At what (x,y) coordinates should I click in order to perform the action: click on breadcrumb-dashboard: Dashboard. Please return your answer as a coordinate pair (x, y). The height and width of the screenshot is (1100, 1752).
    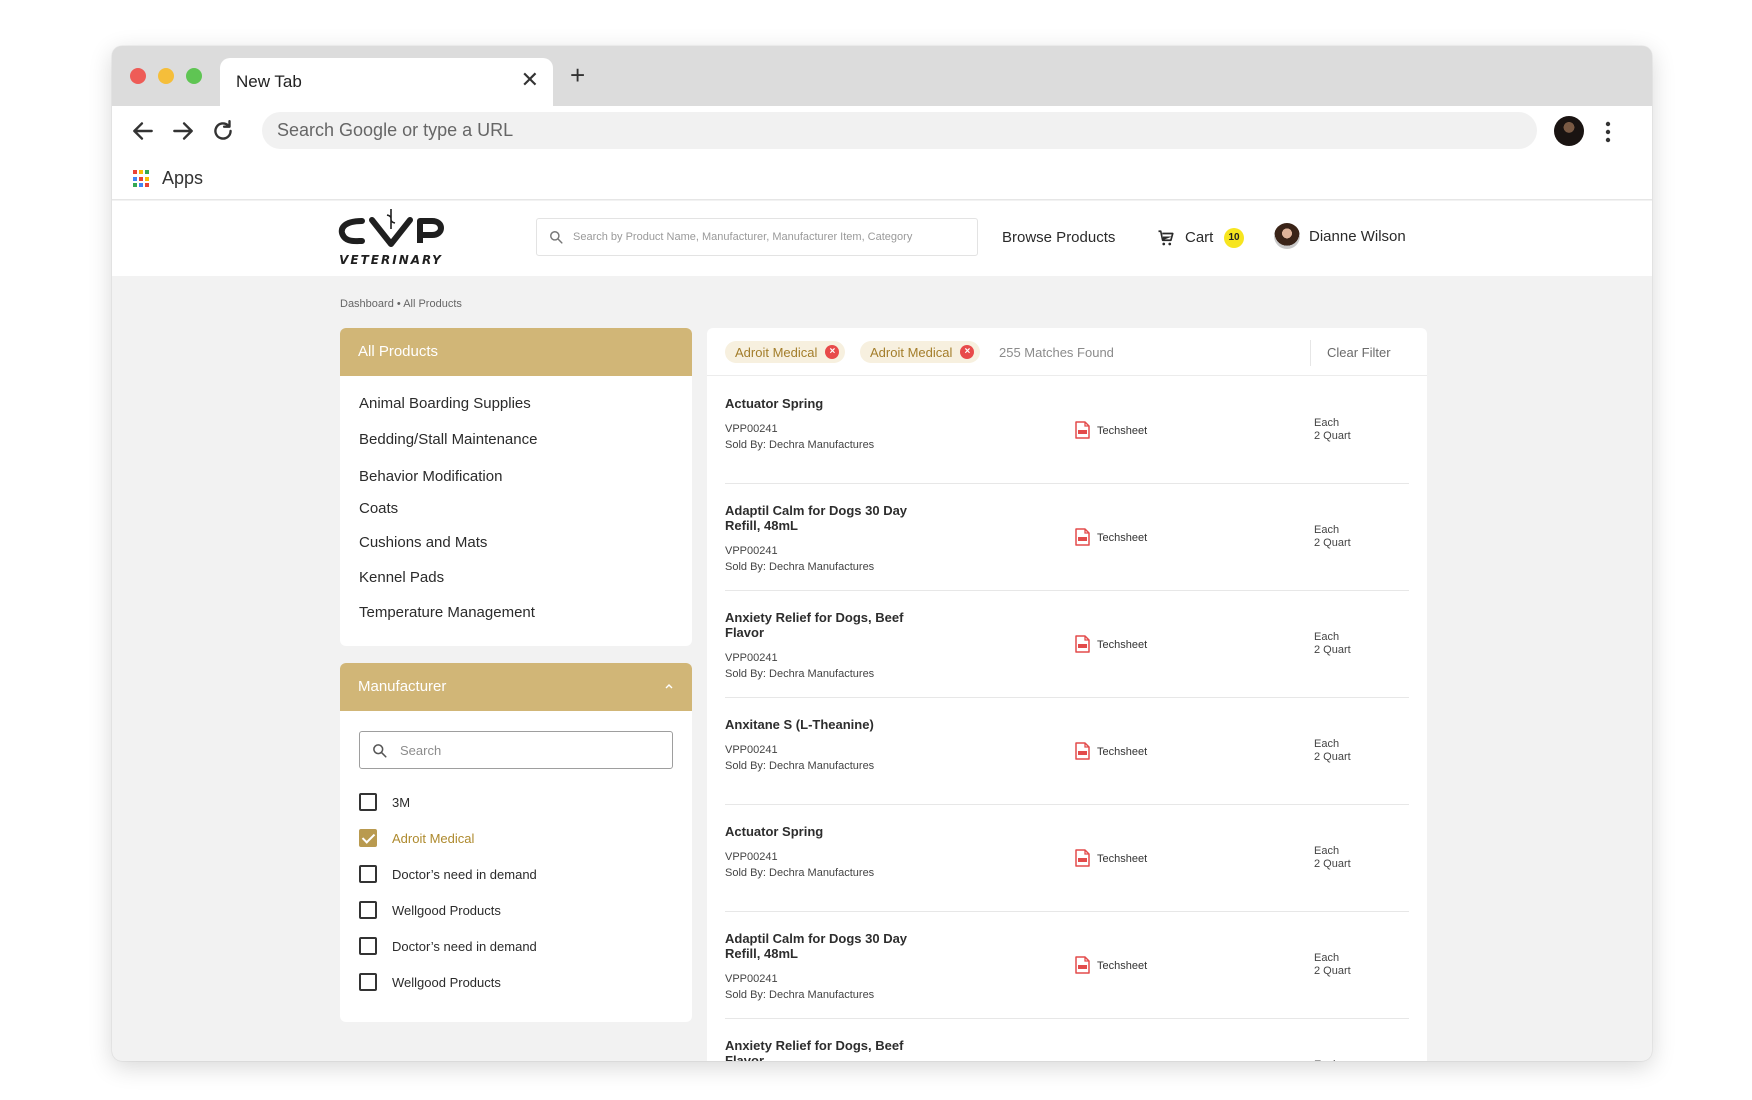
    Looking at the image, I should click on (367, 304).